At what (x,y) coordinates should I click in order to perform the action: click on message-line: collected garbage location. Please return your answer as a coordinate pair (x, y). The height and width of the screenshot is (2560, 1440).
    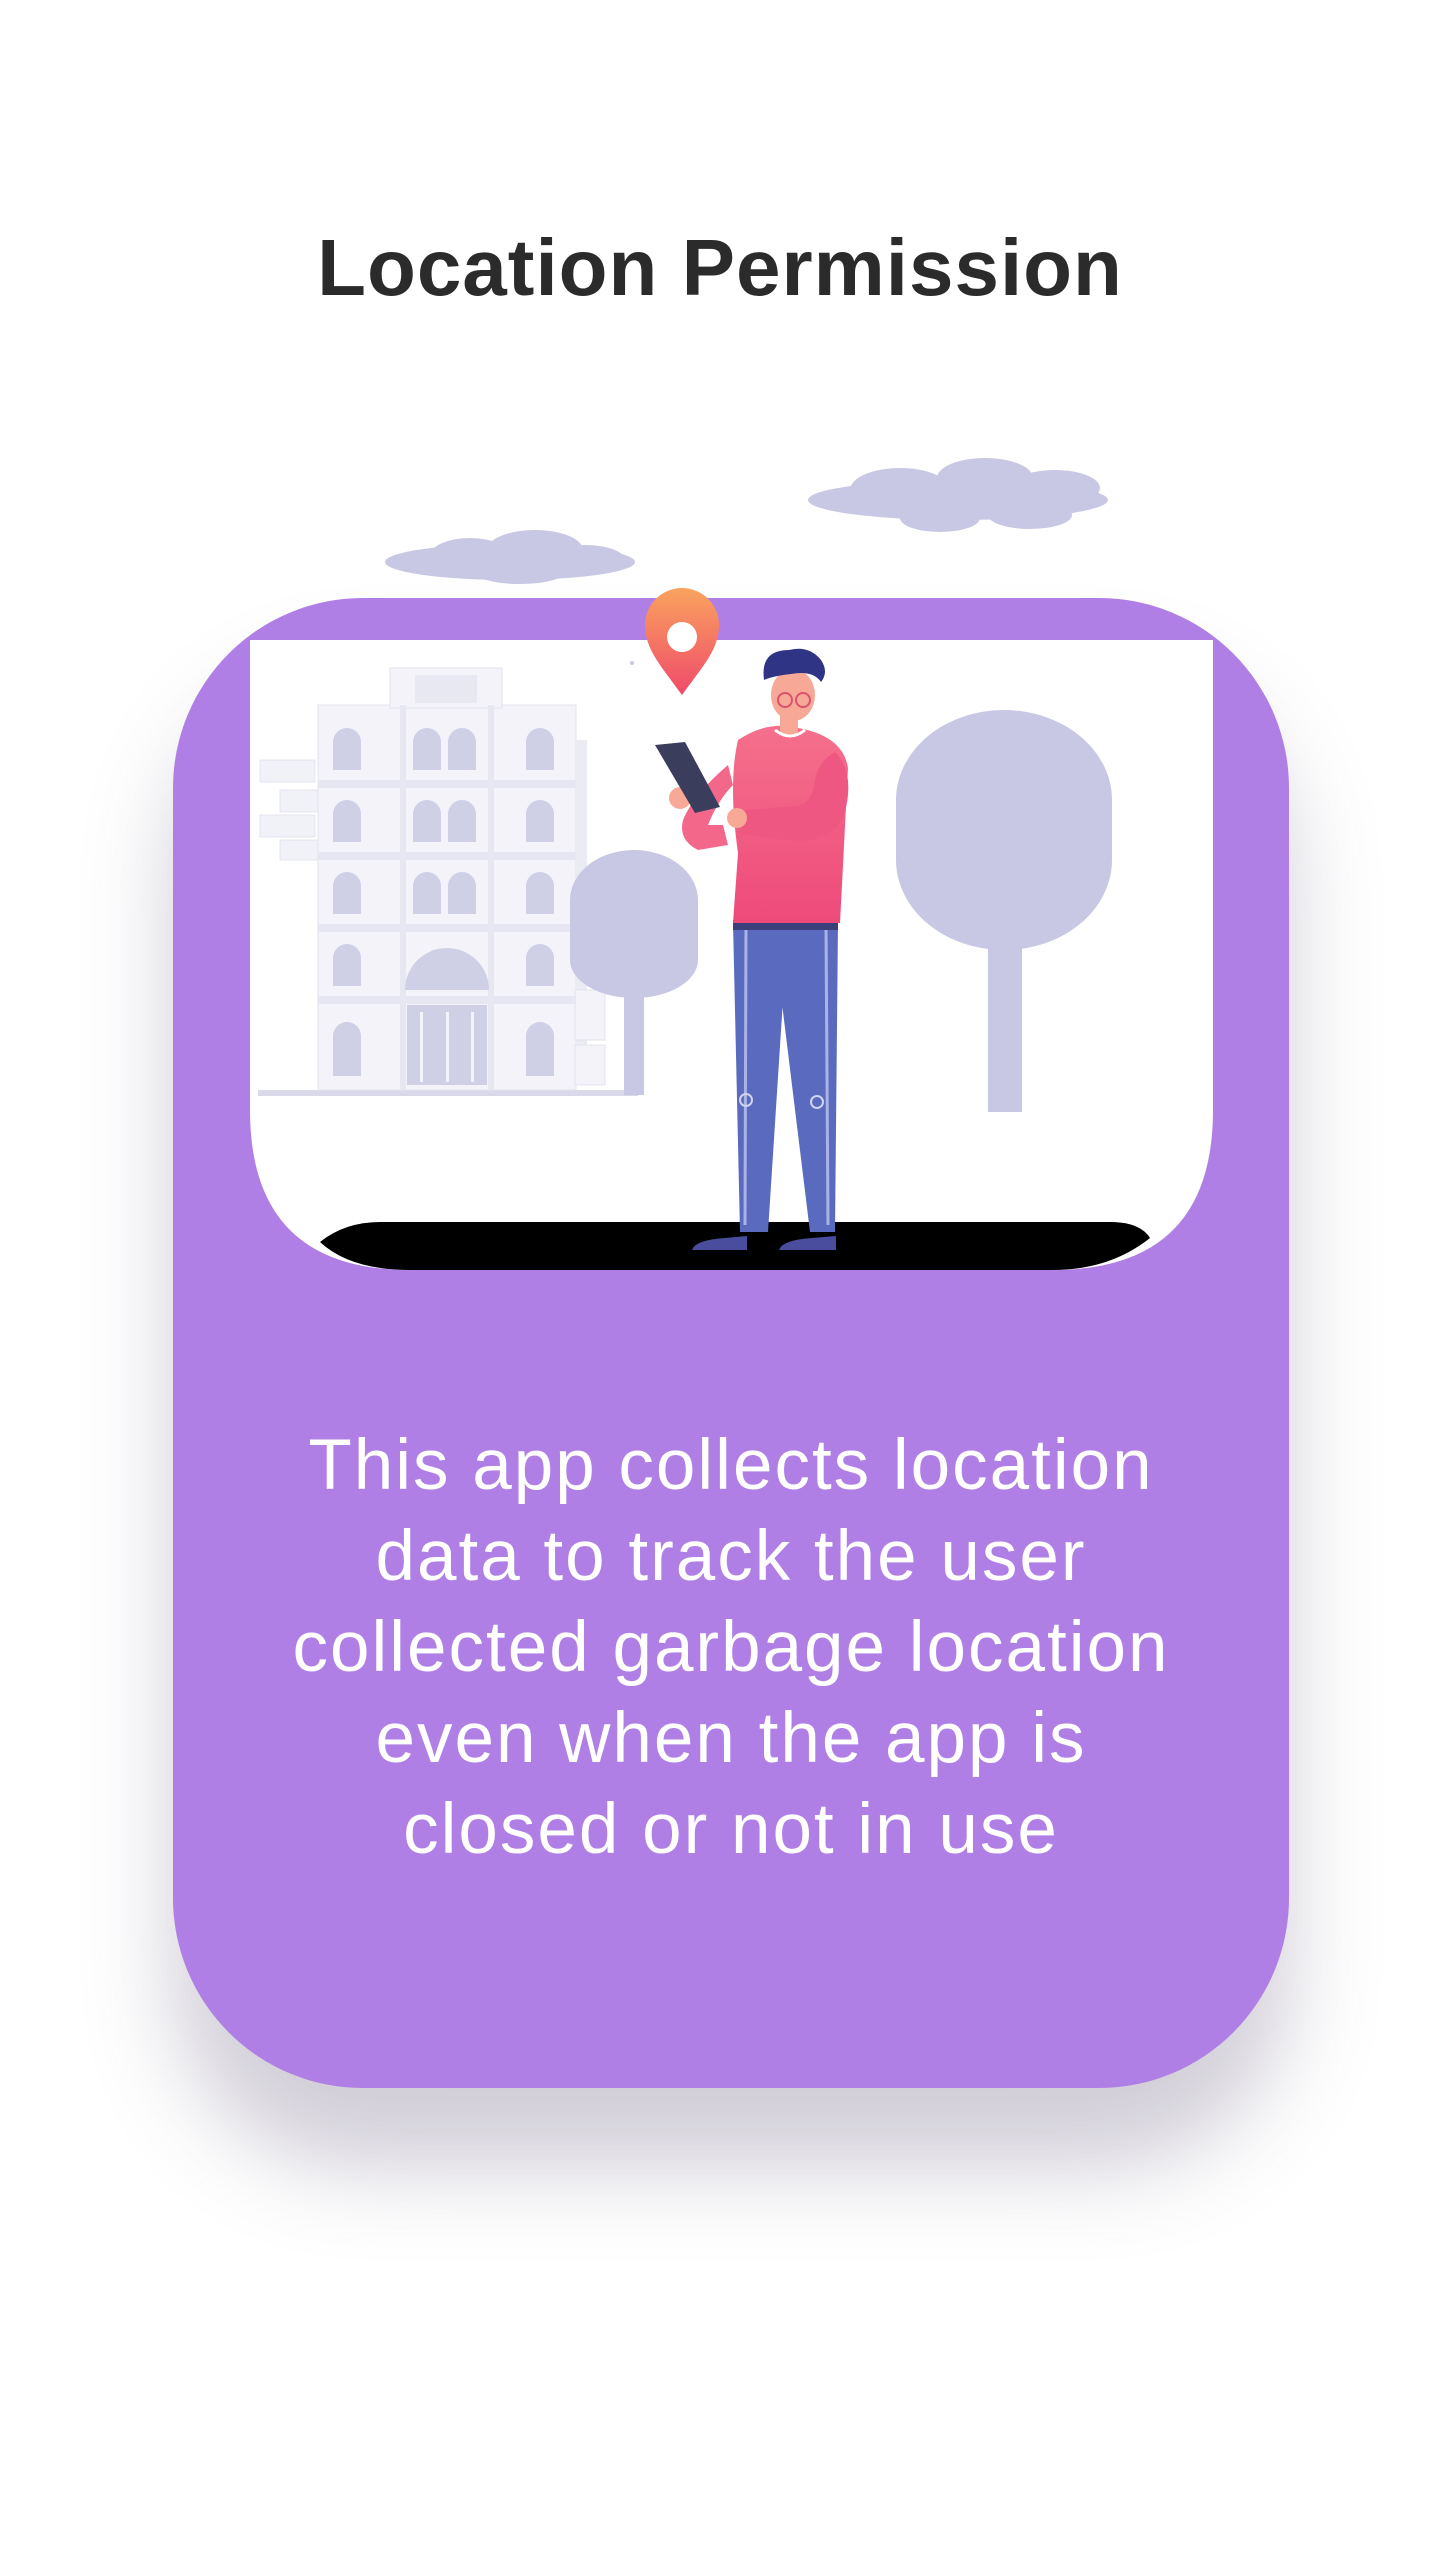
    Looking at the image, I should click on (731, 1647).